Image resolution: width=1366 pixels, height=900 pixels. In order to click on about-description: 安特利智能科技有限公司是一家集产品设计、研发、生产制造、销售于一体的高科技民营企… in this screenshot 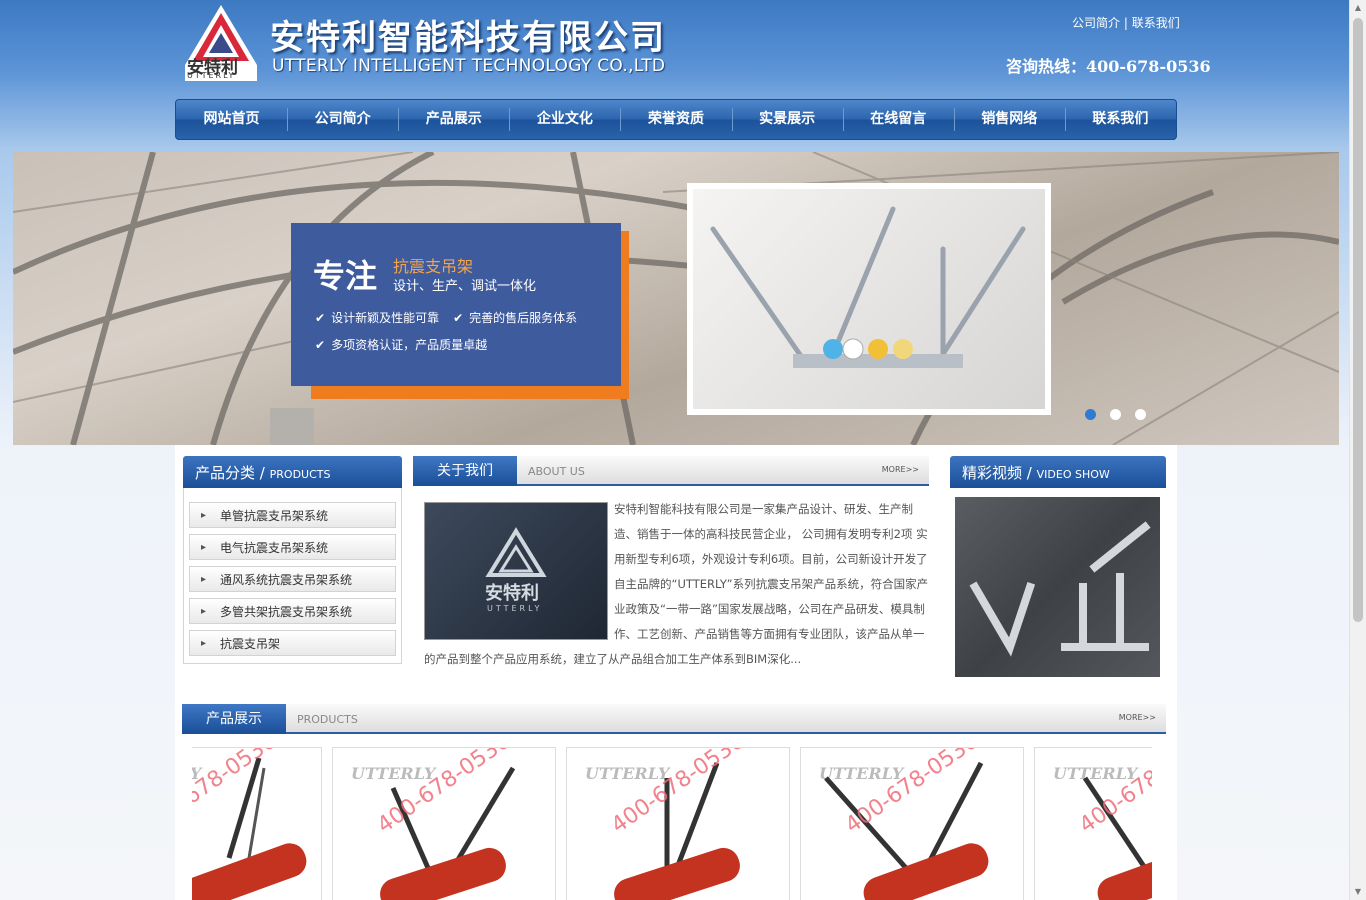, I will do `click(676, 584)`.